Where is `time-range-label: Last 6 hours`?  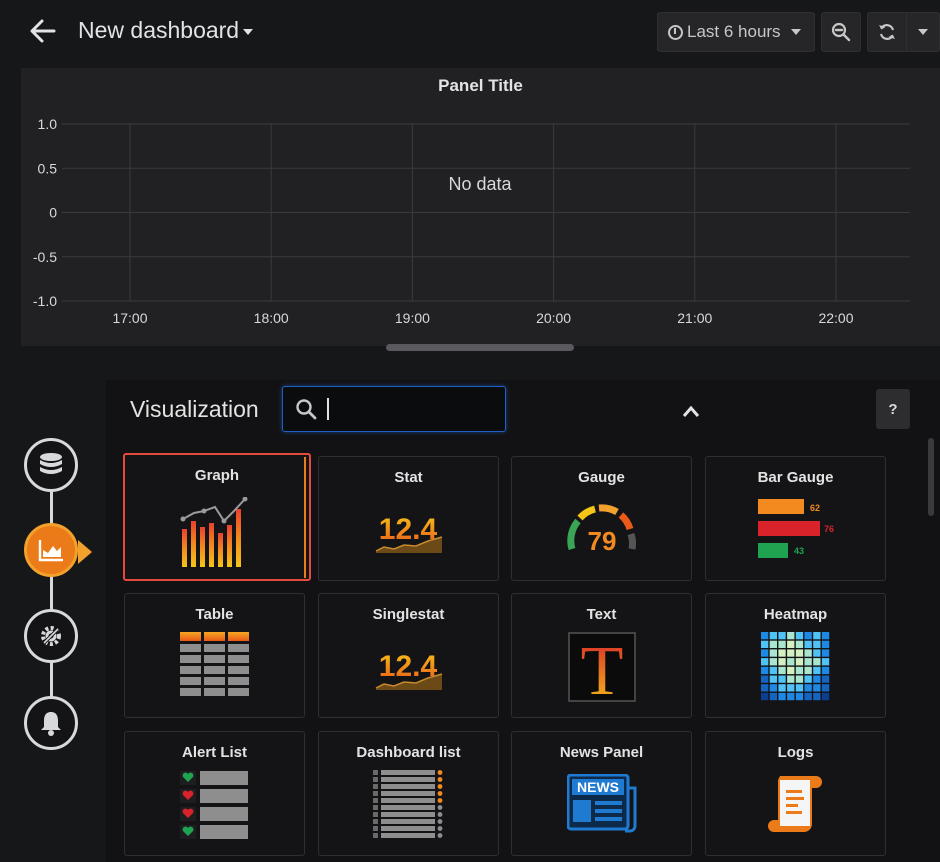
time-range-label: Last 6 hours is located at coordinates (734, 31).